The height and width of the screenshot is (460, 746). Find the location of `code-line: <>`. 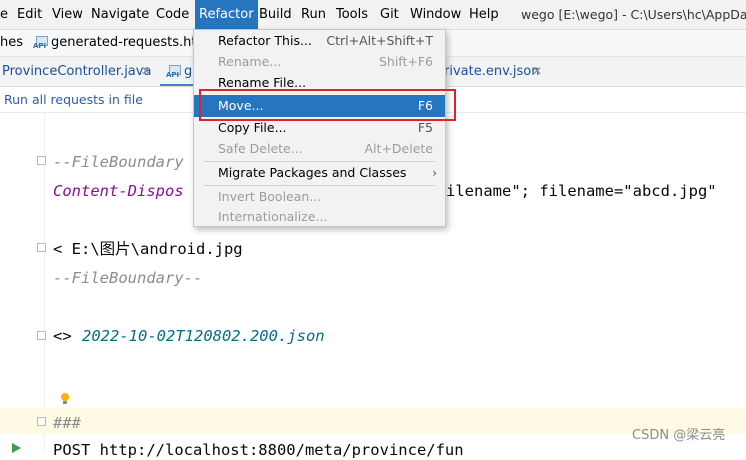

code-line: <> is located at coordinates (67, 336).